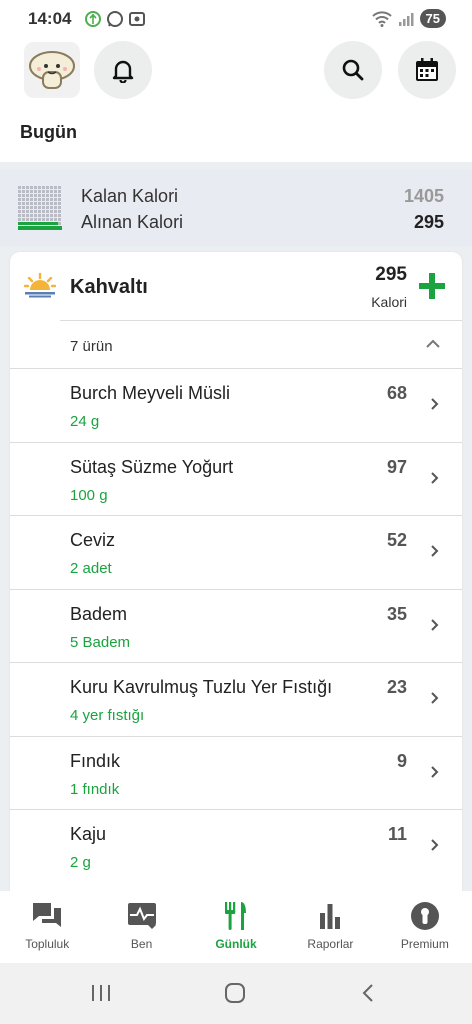 This screenshot has width=472, height=1024. Describe the element at coordinates (433, 344) in the screenshot. I see `chevron-up-icon` at that location.